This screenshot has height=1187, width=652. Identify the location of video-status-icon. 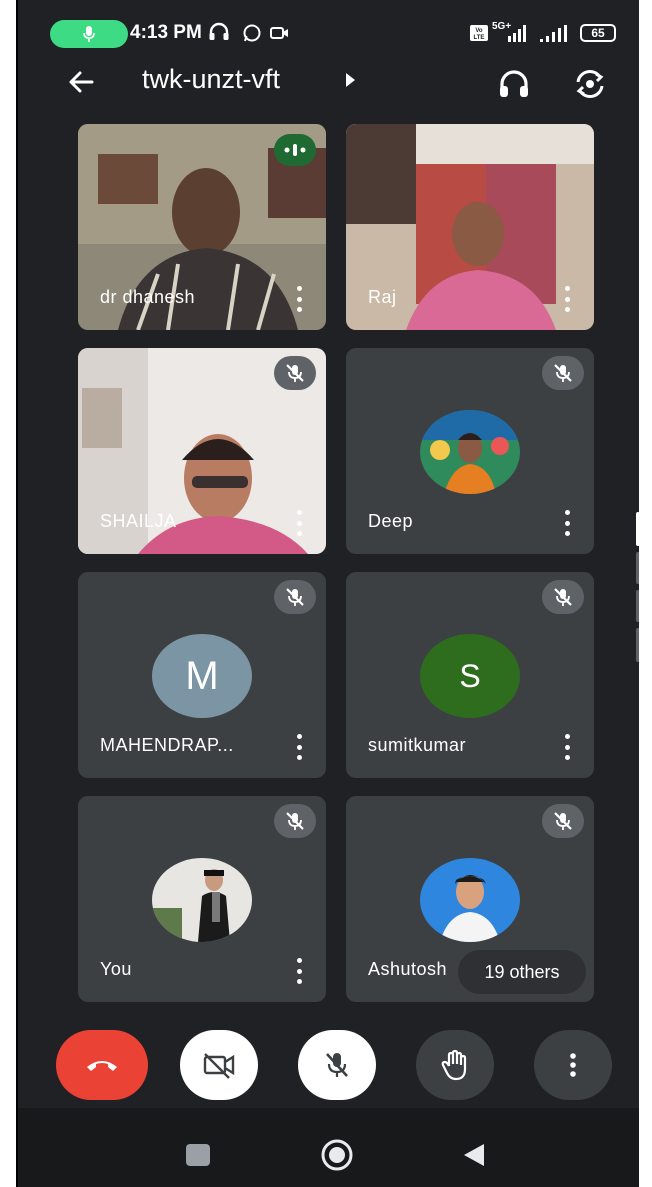
(280, 35).